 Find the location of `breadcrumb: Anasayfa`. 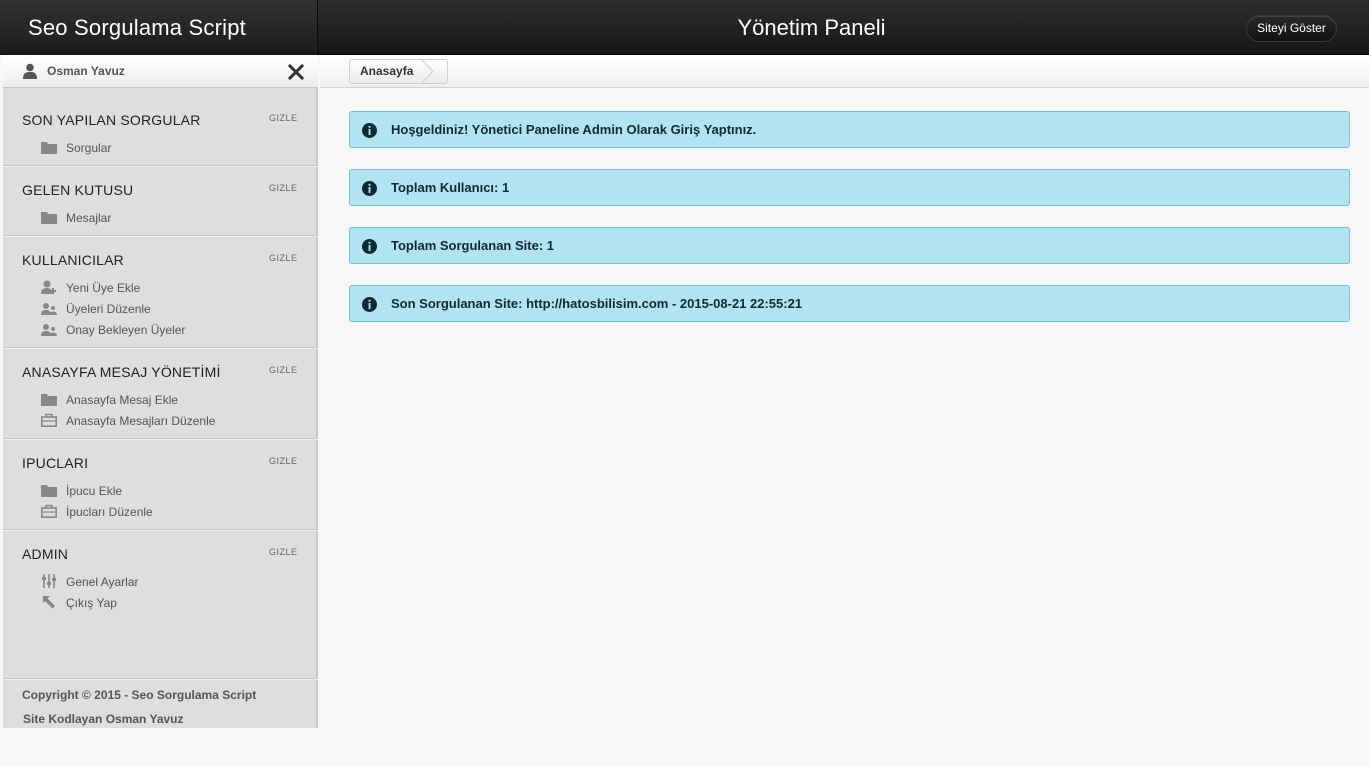

breadcrumb: Anasayfa is located at coordinates (844, 71).